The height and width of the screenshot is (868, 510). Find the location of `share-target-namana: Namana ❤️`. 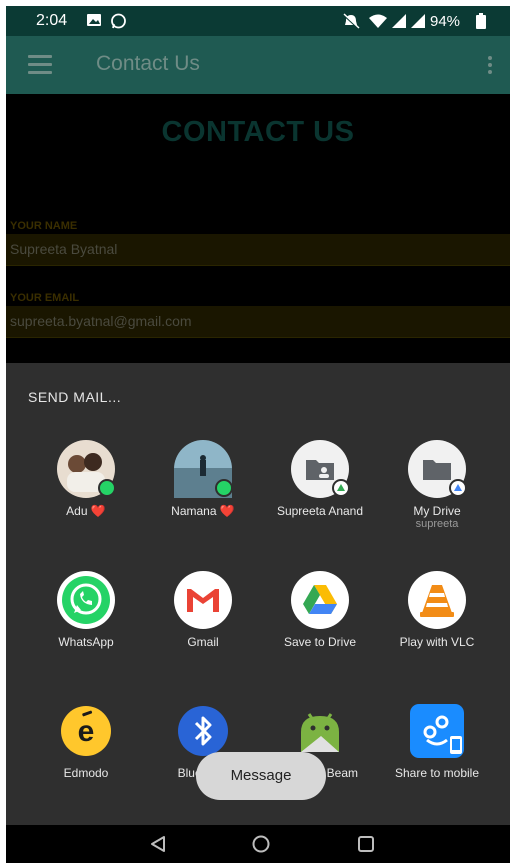

share-target-namana: Namana ❤️ is located at coordinates (203, 479).